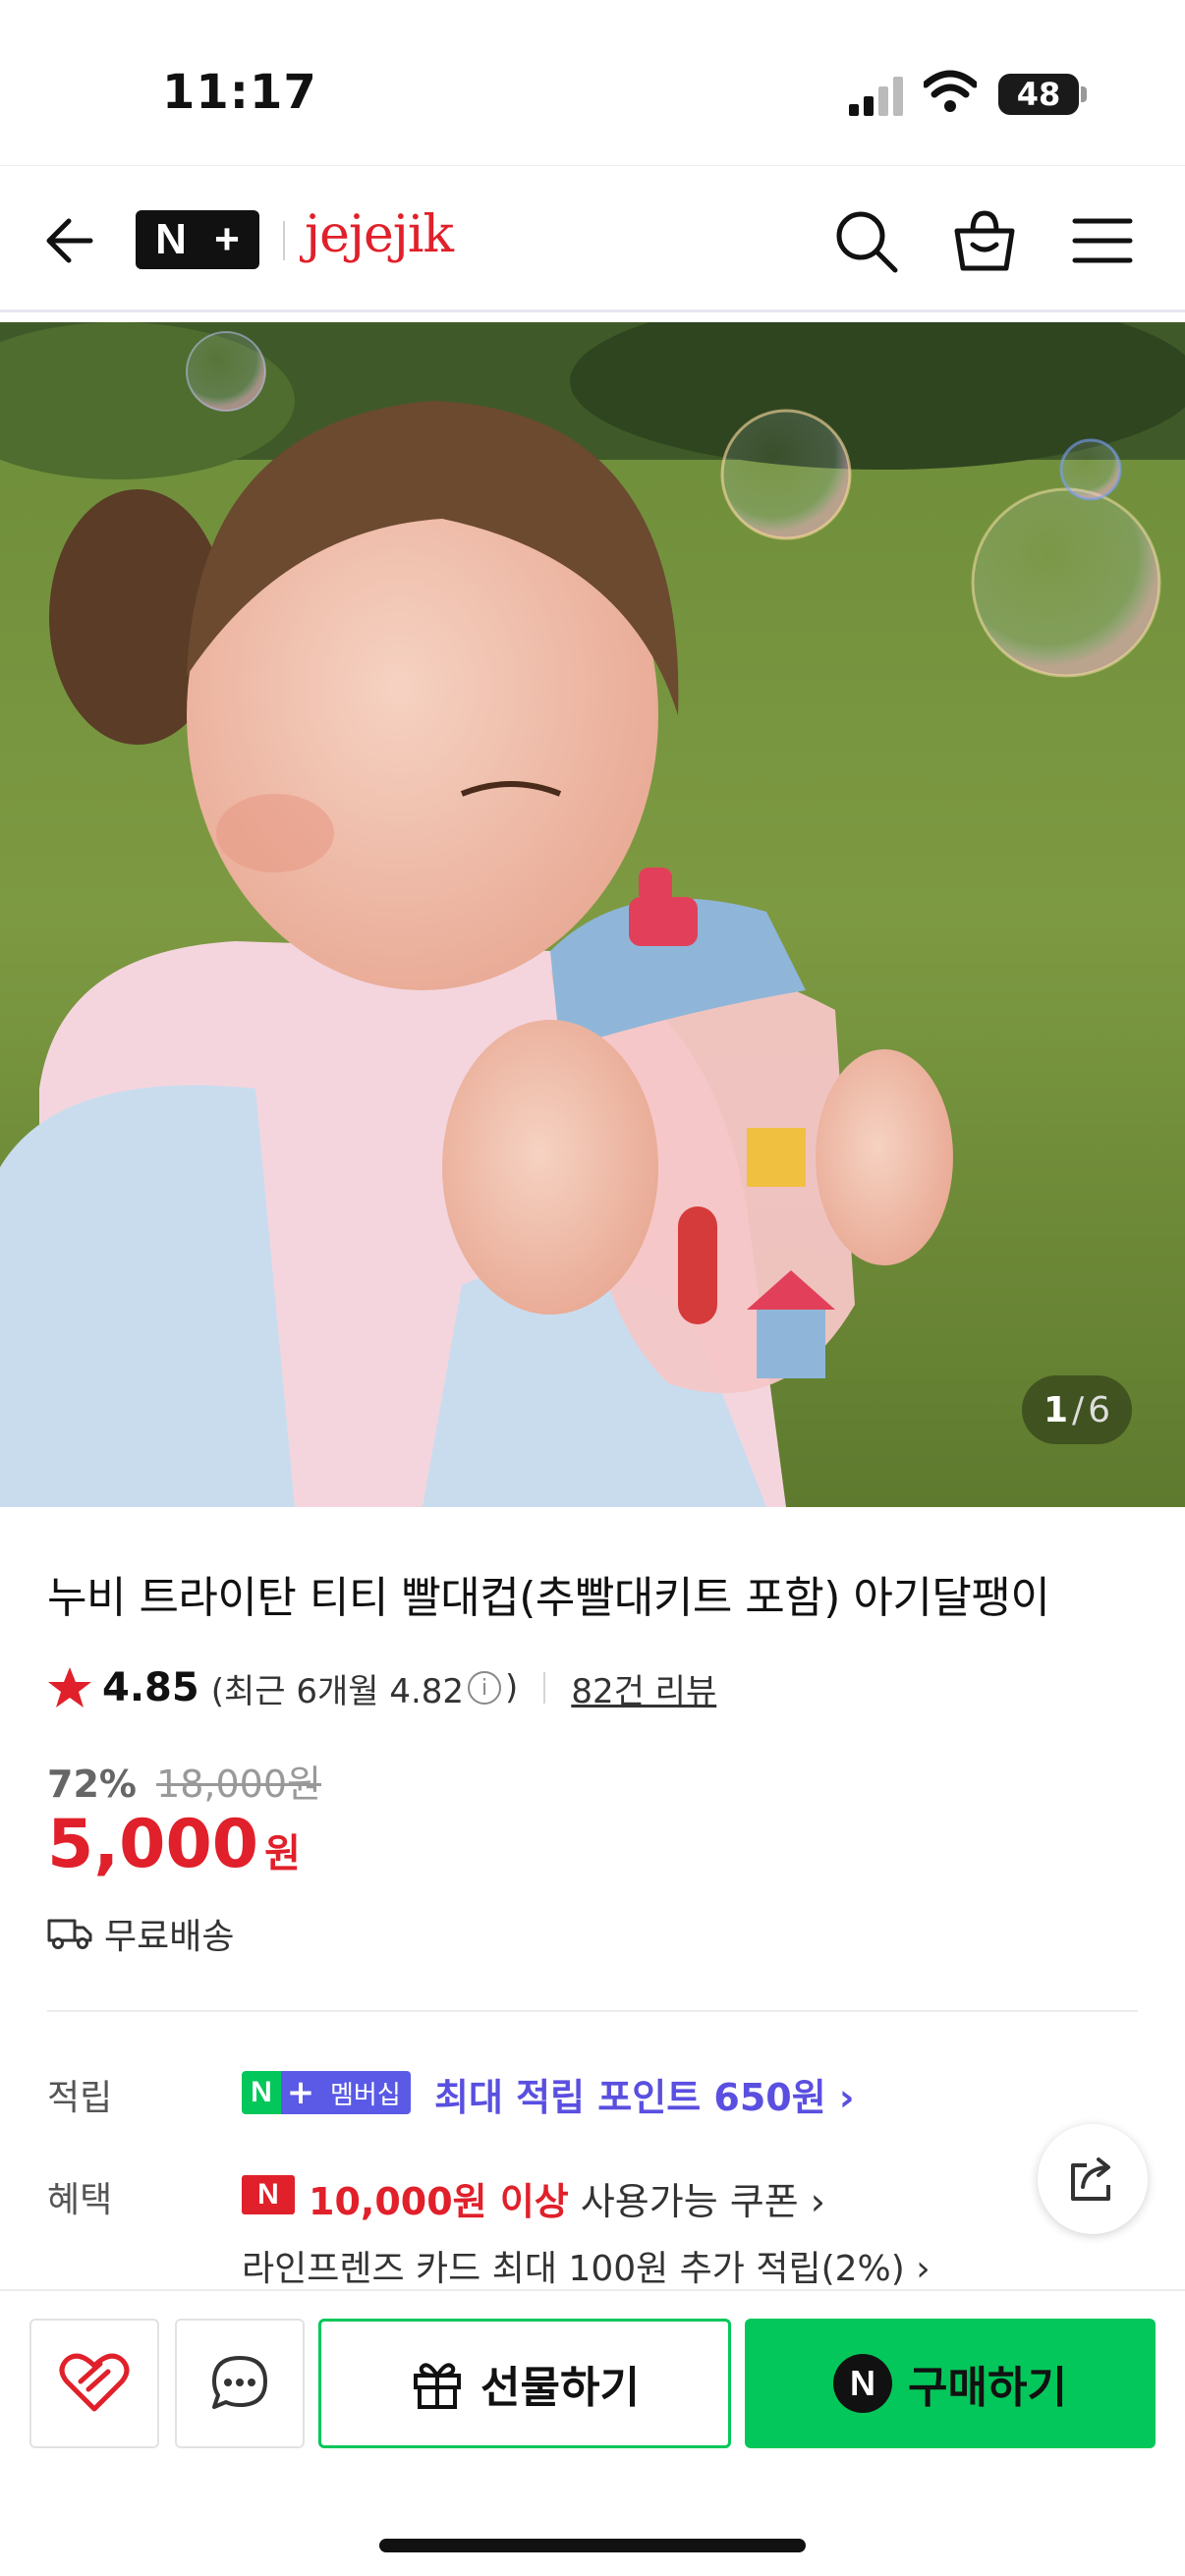 The width and height of the screenshot is (1185, 2576). What do you see at coordinates (380, 234) in the screenshot?
I see `store-brand-name: jejejik` at bounding box center [380, 234].